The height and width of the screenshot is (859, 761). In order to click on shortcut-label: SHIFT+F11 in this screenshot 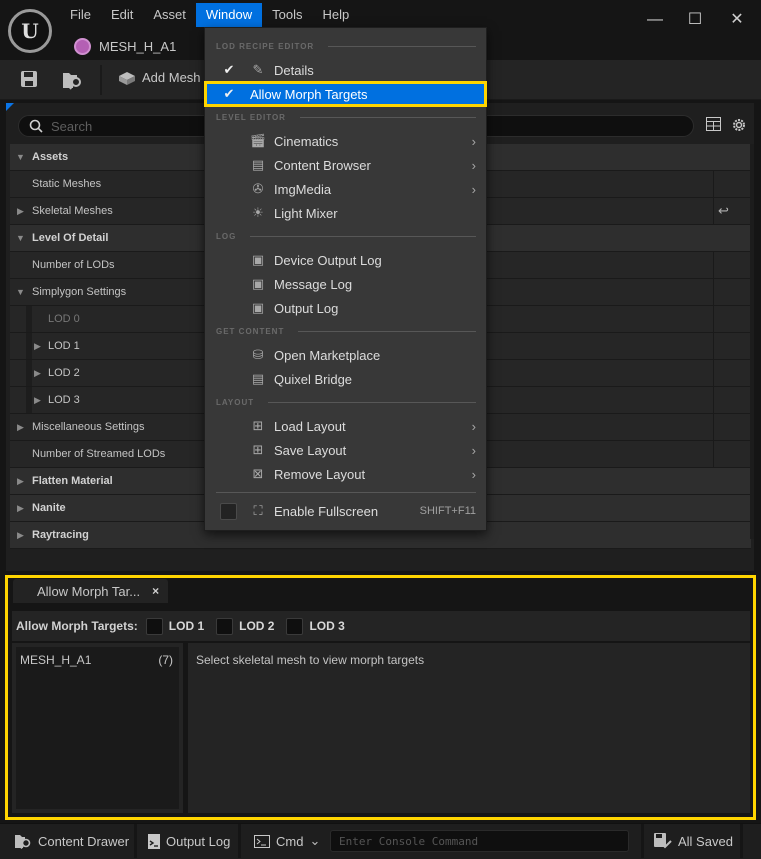, I will do `click(447, 511)`.